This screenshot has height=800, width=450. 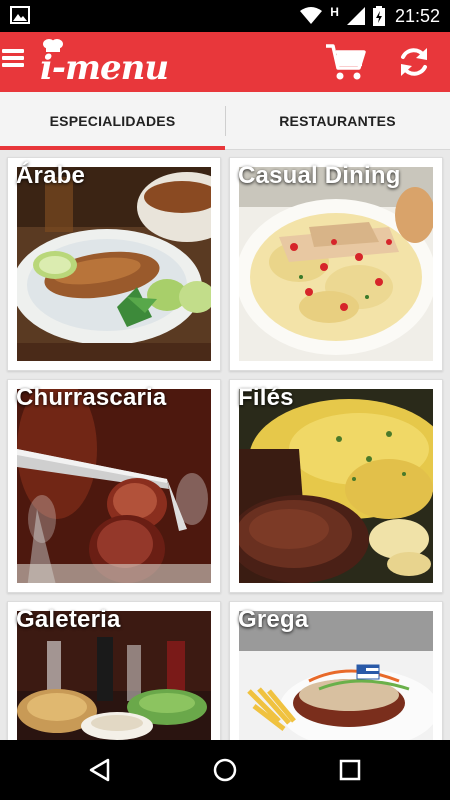 I want to click on battery-icon, so click(x=378, y=16).